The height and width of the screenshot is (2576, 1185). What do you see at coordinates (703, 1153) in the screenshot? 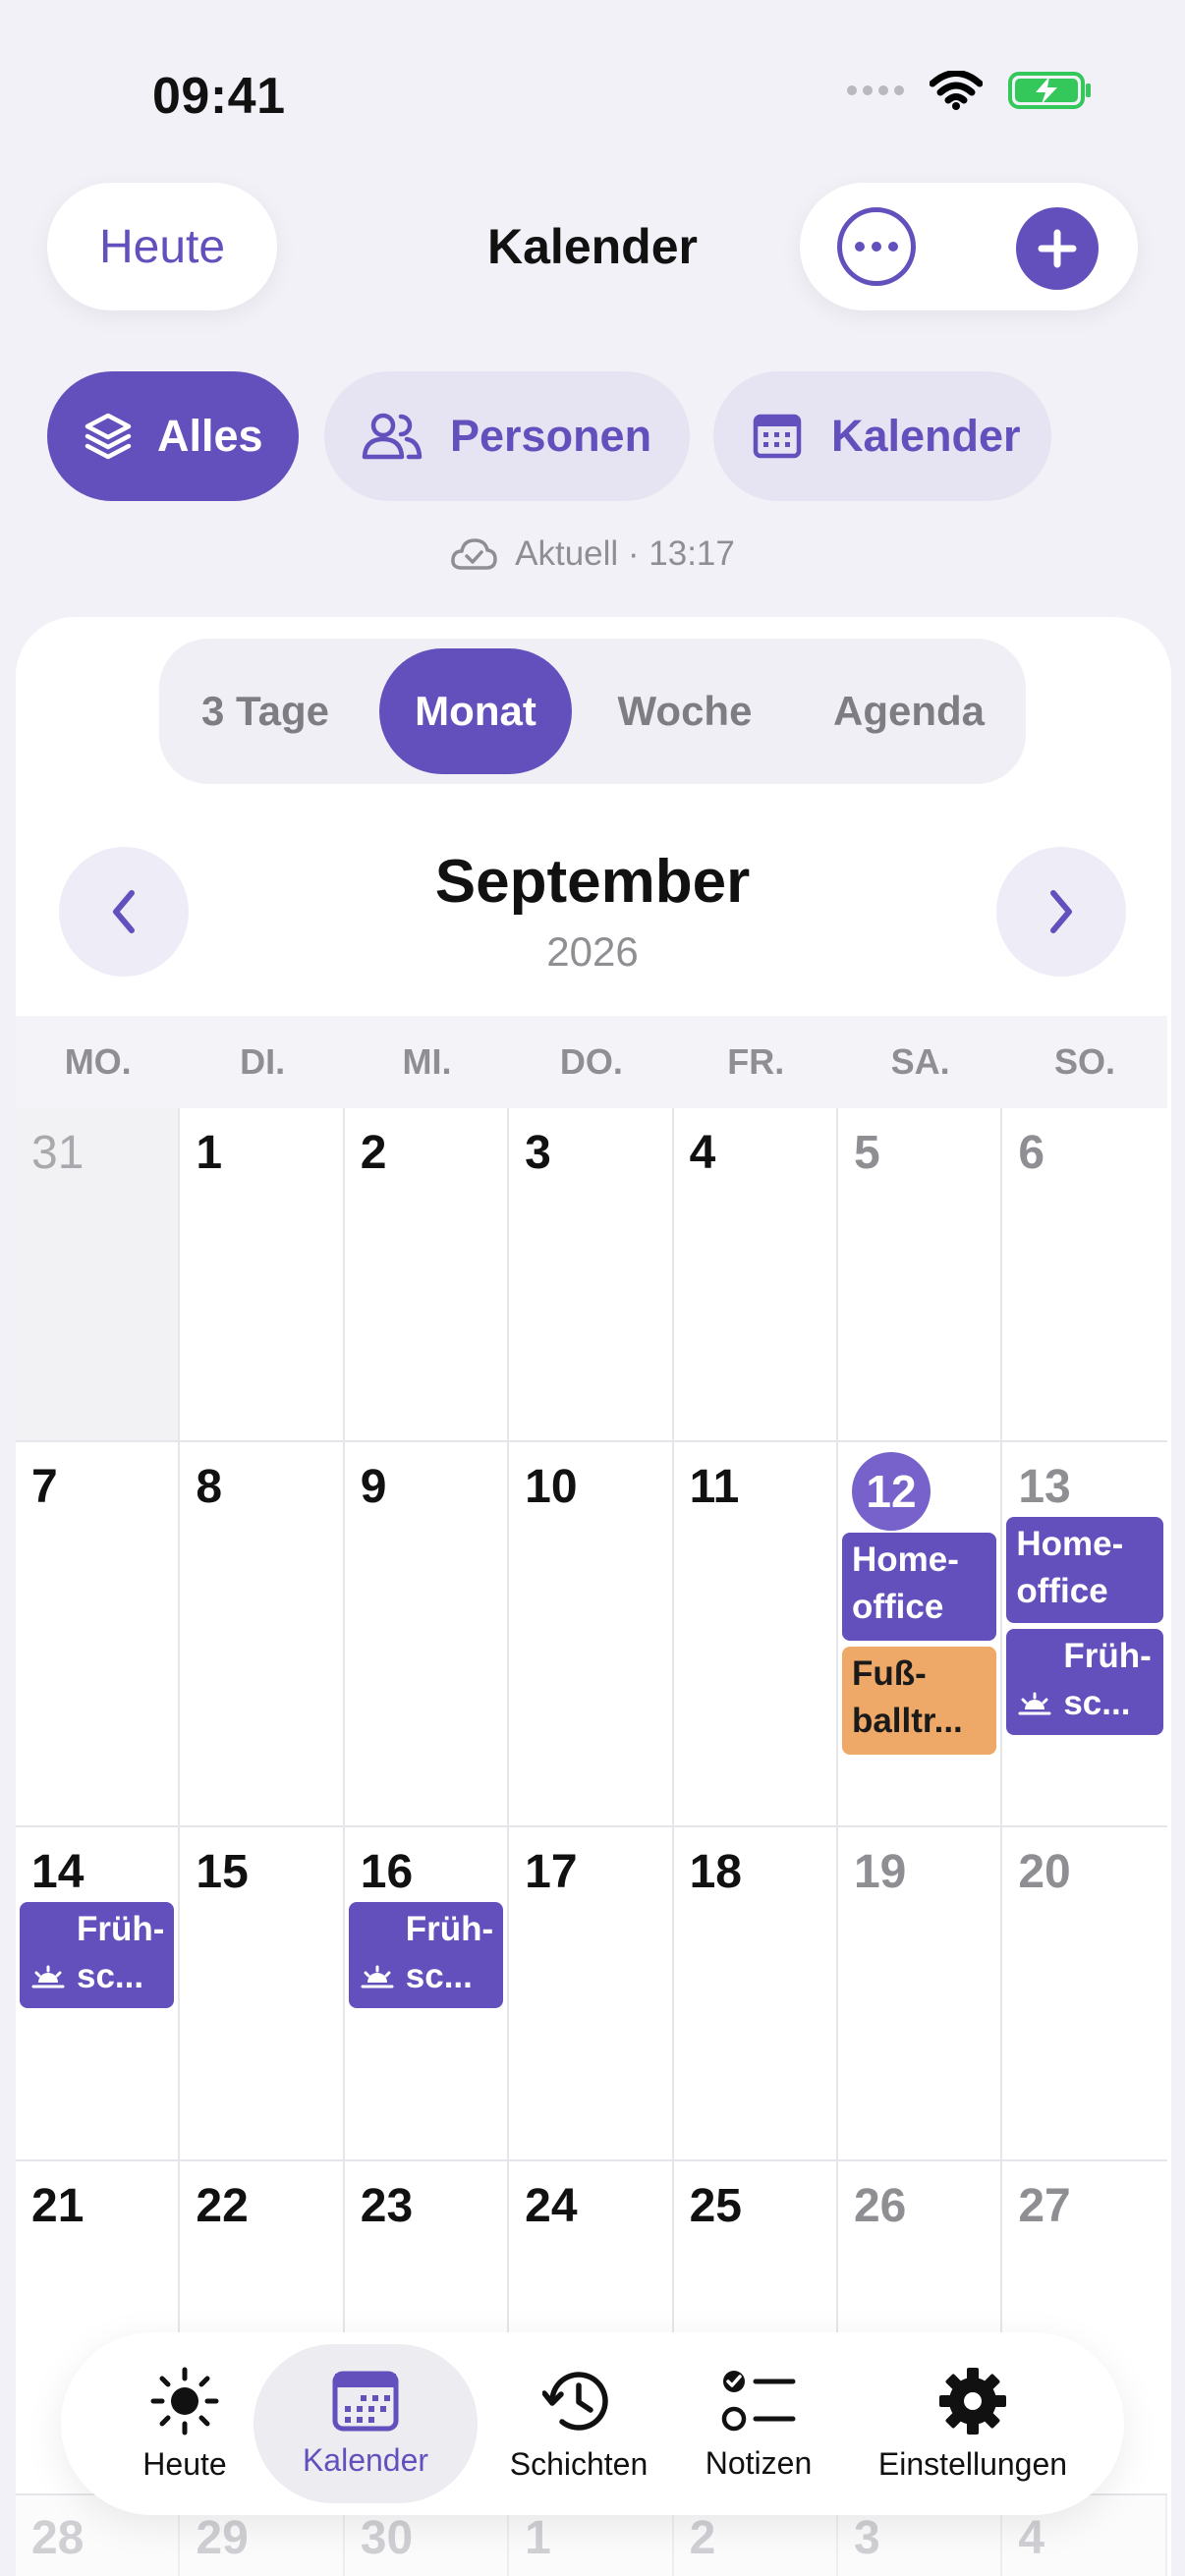
I see `day-number: 4` at bounding box center [703, 1153].